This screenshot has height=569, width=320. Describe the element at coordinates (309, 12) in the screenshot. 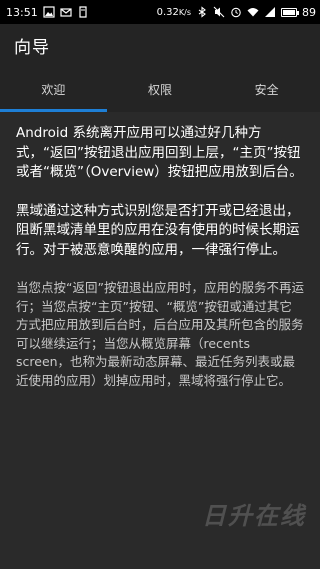

I see `battery-level: 89` at that location.